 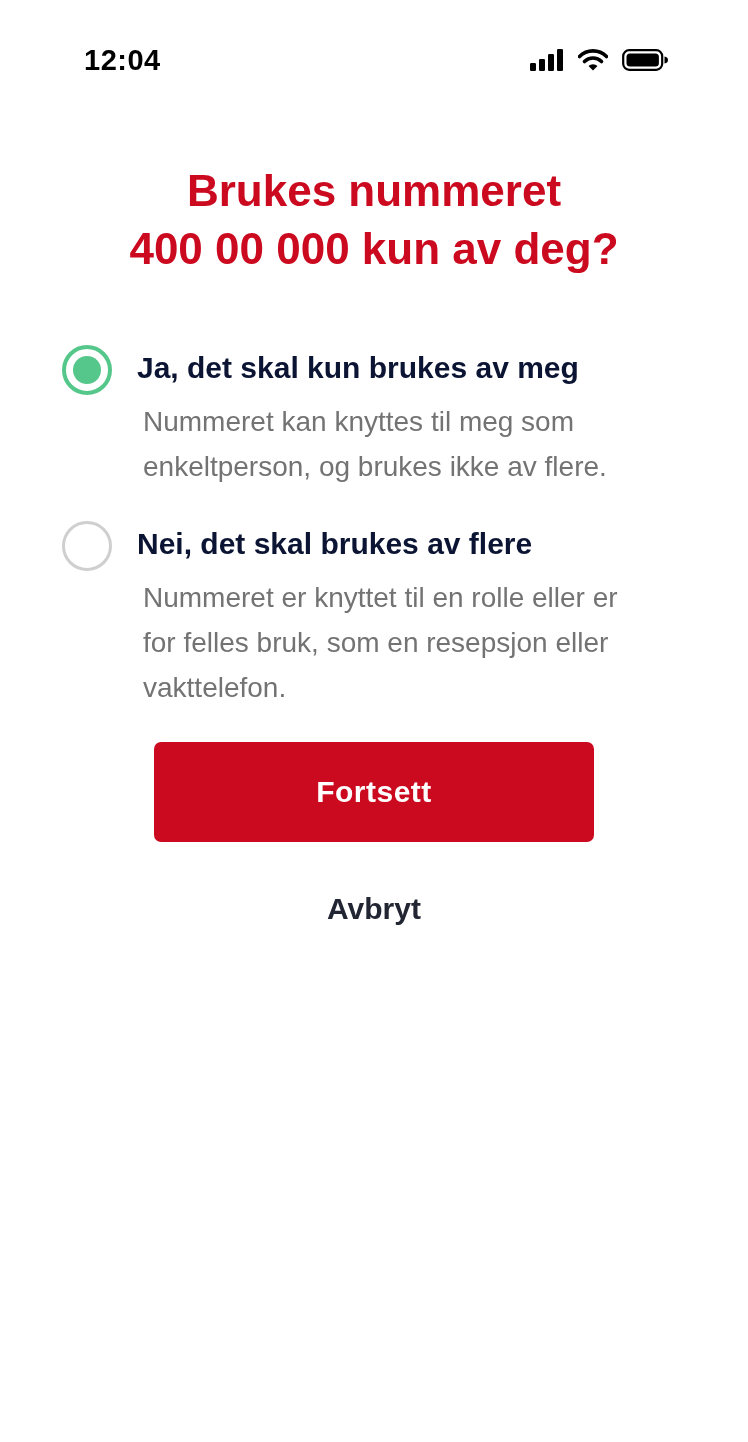 What do you see at coordinates (593, 60) in the screenshot?
I see `wifi-icon` at bounding box center [593, 60].